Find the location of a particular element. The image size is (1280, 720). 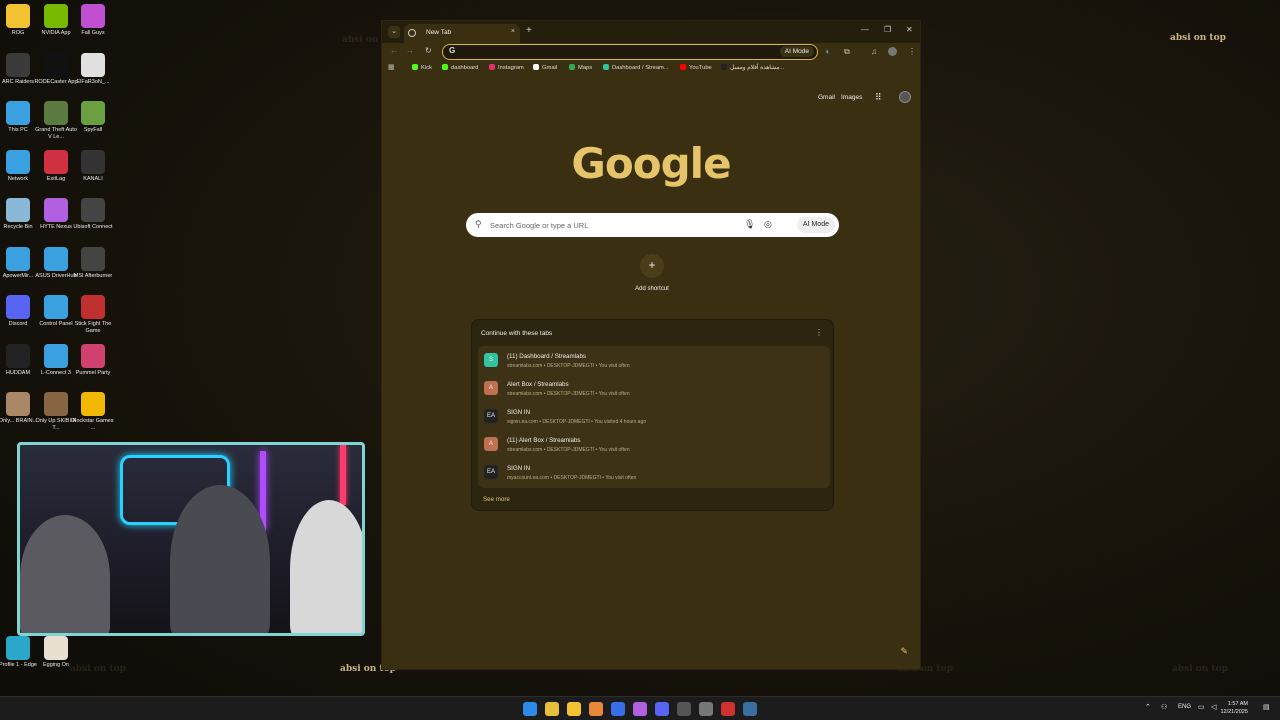

taskbar-start-icon is located at coordinates (530, 709).